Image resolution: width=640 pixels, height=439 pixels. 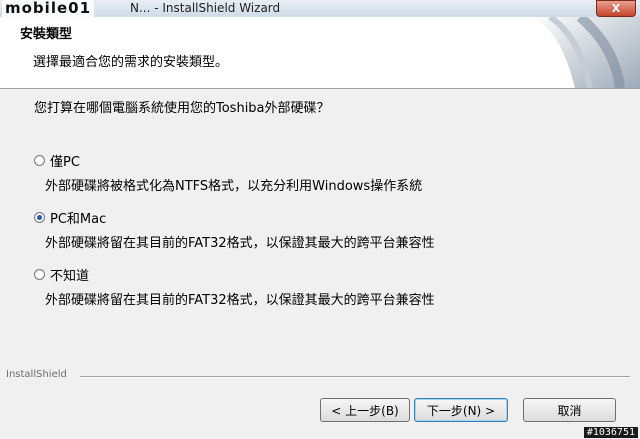 What do you see at coordinates (234, 186) in the screenshot?
I see `option-description: 外部硬碟將被格式化為NTFS格式，以充分利用Windows操作系統` at bounding box center [234, 186].